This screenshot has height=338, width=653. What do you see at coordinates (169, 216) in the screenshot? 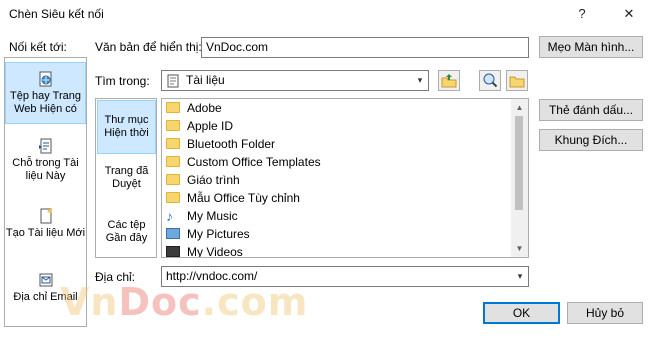
I see `music-icon: ♪` at bounding box center [169, 216].